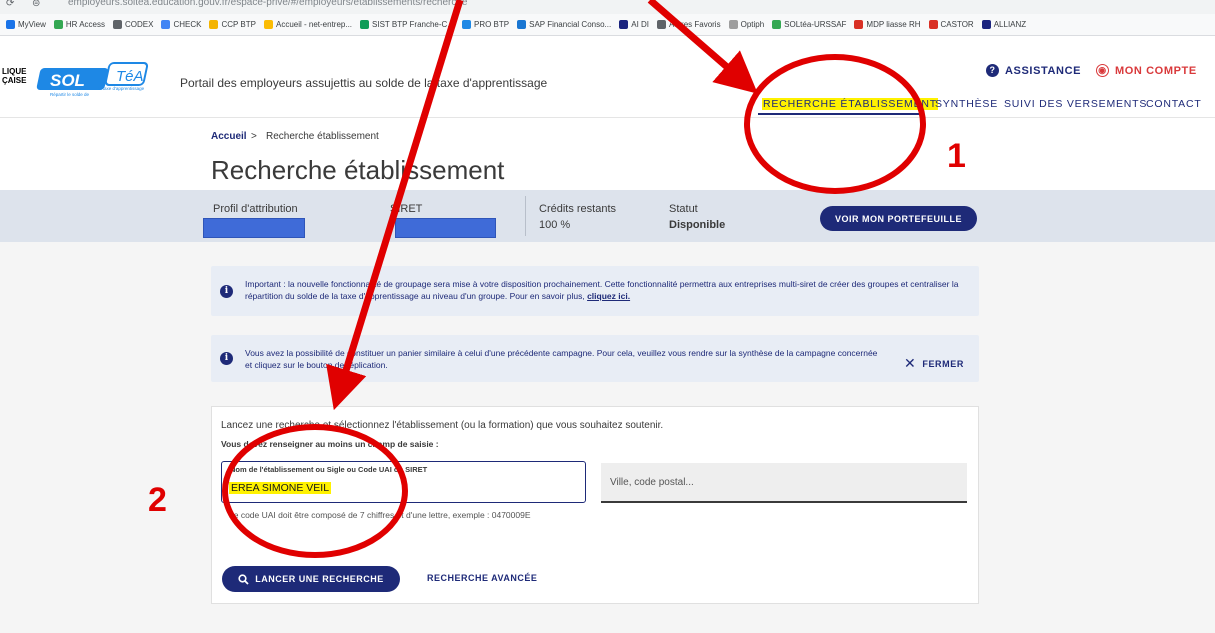 This screenshot has width=1215, height=633. What do you see at coordinates (130, 76) in the screenshot?
I see `logo-tea-text: TéA` at bounding box center [130, 76].